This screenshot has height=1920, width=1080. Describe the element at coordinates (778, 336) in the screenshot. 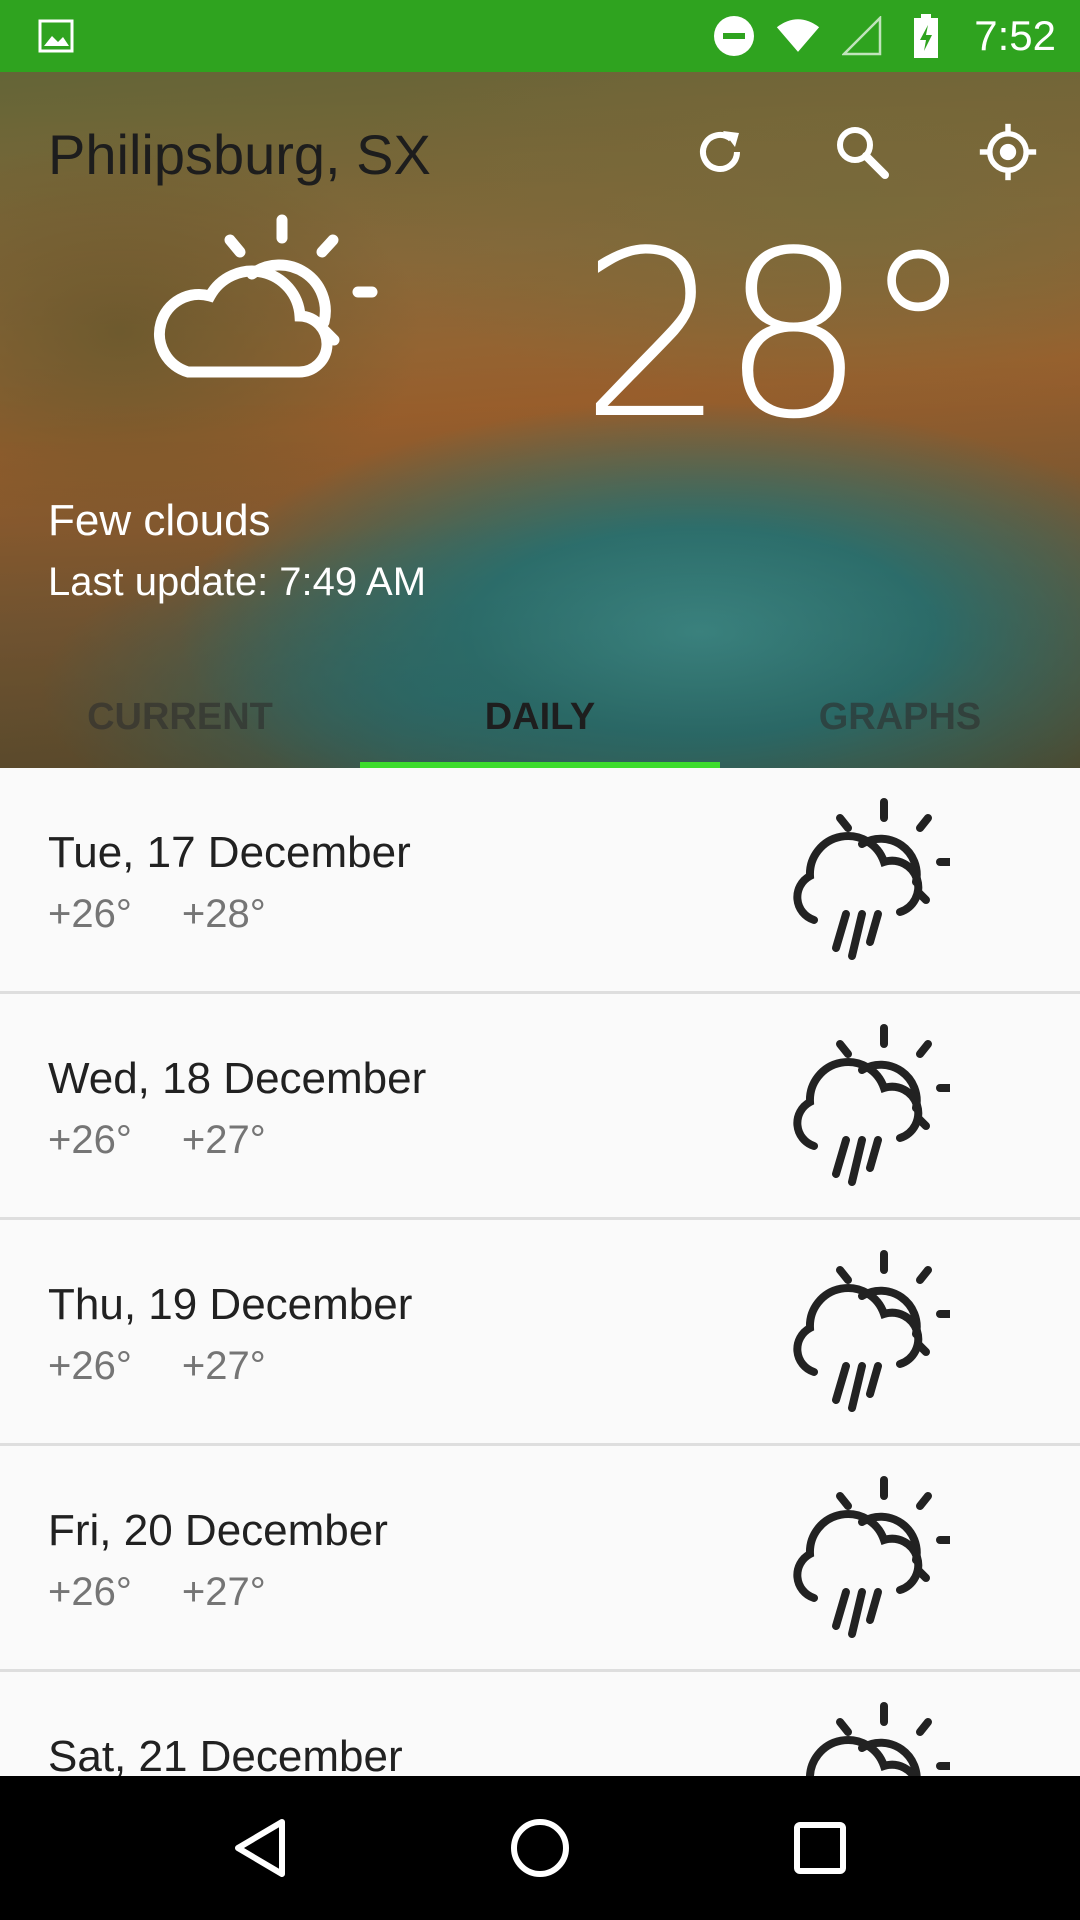

I see `current-temperature: 28°` at that location.